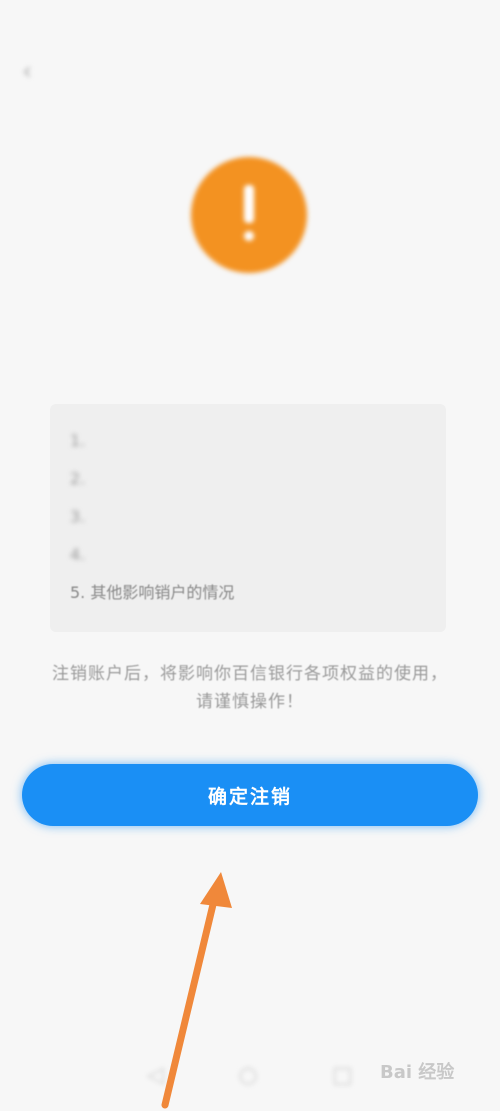  I want to click on list-item-number: 4., so click(78, 554).